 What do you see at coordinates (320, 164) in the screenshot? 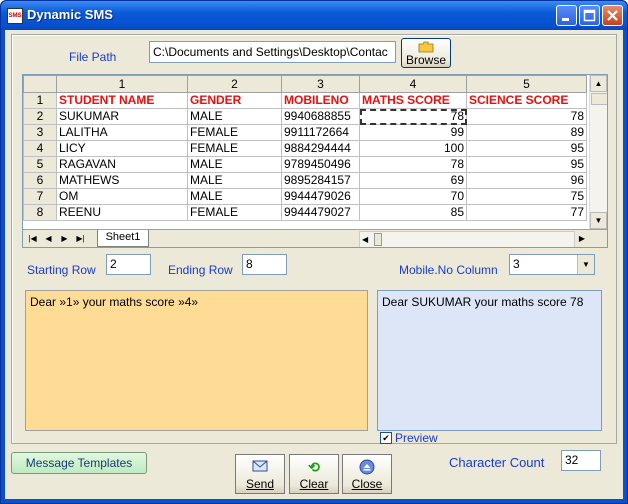
I see `table-cell: 9789450496` at bounding box center [320, 164].